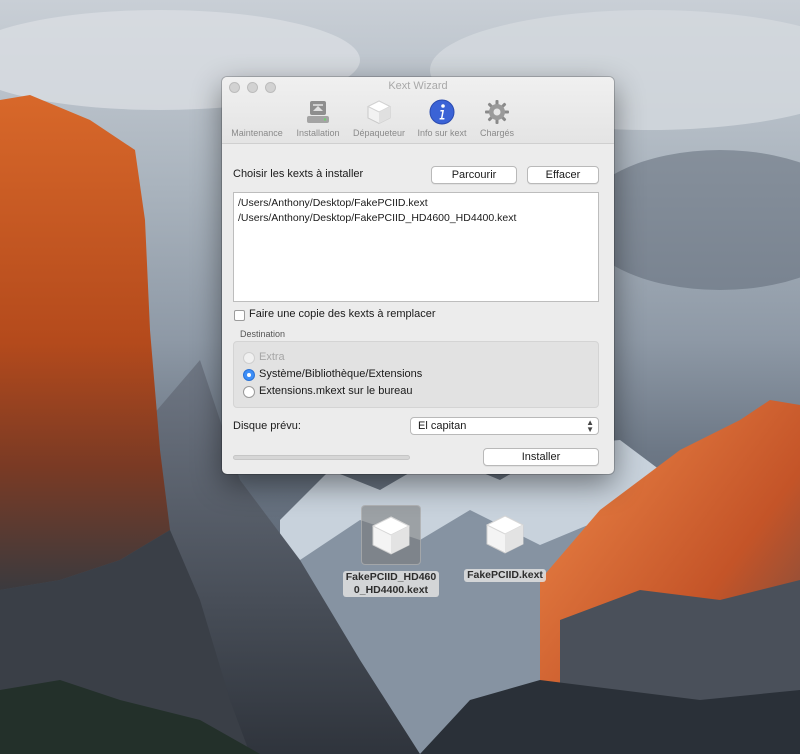 Image resolution: width=800 pixels, height=754 pixels. Describe the element at coordinates (442, 112) in the screenshot. I see `info-icon` at that location.